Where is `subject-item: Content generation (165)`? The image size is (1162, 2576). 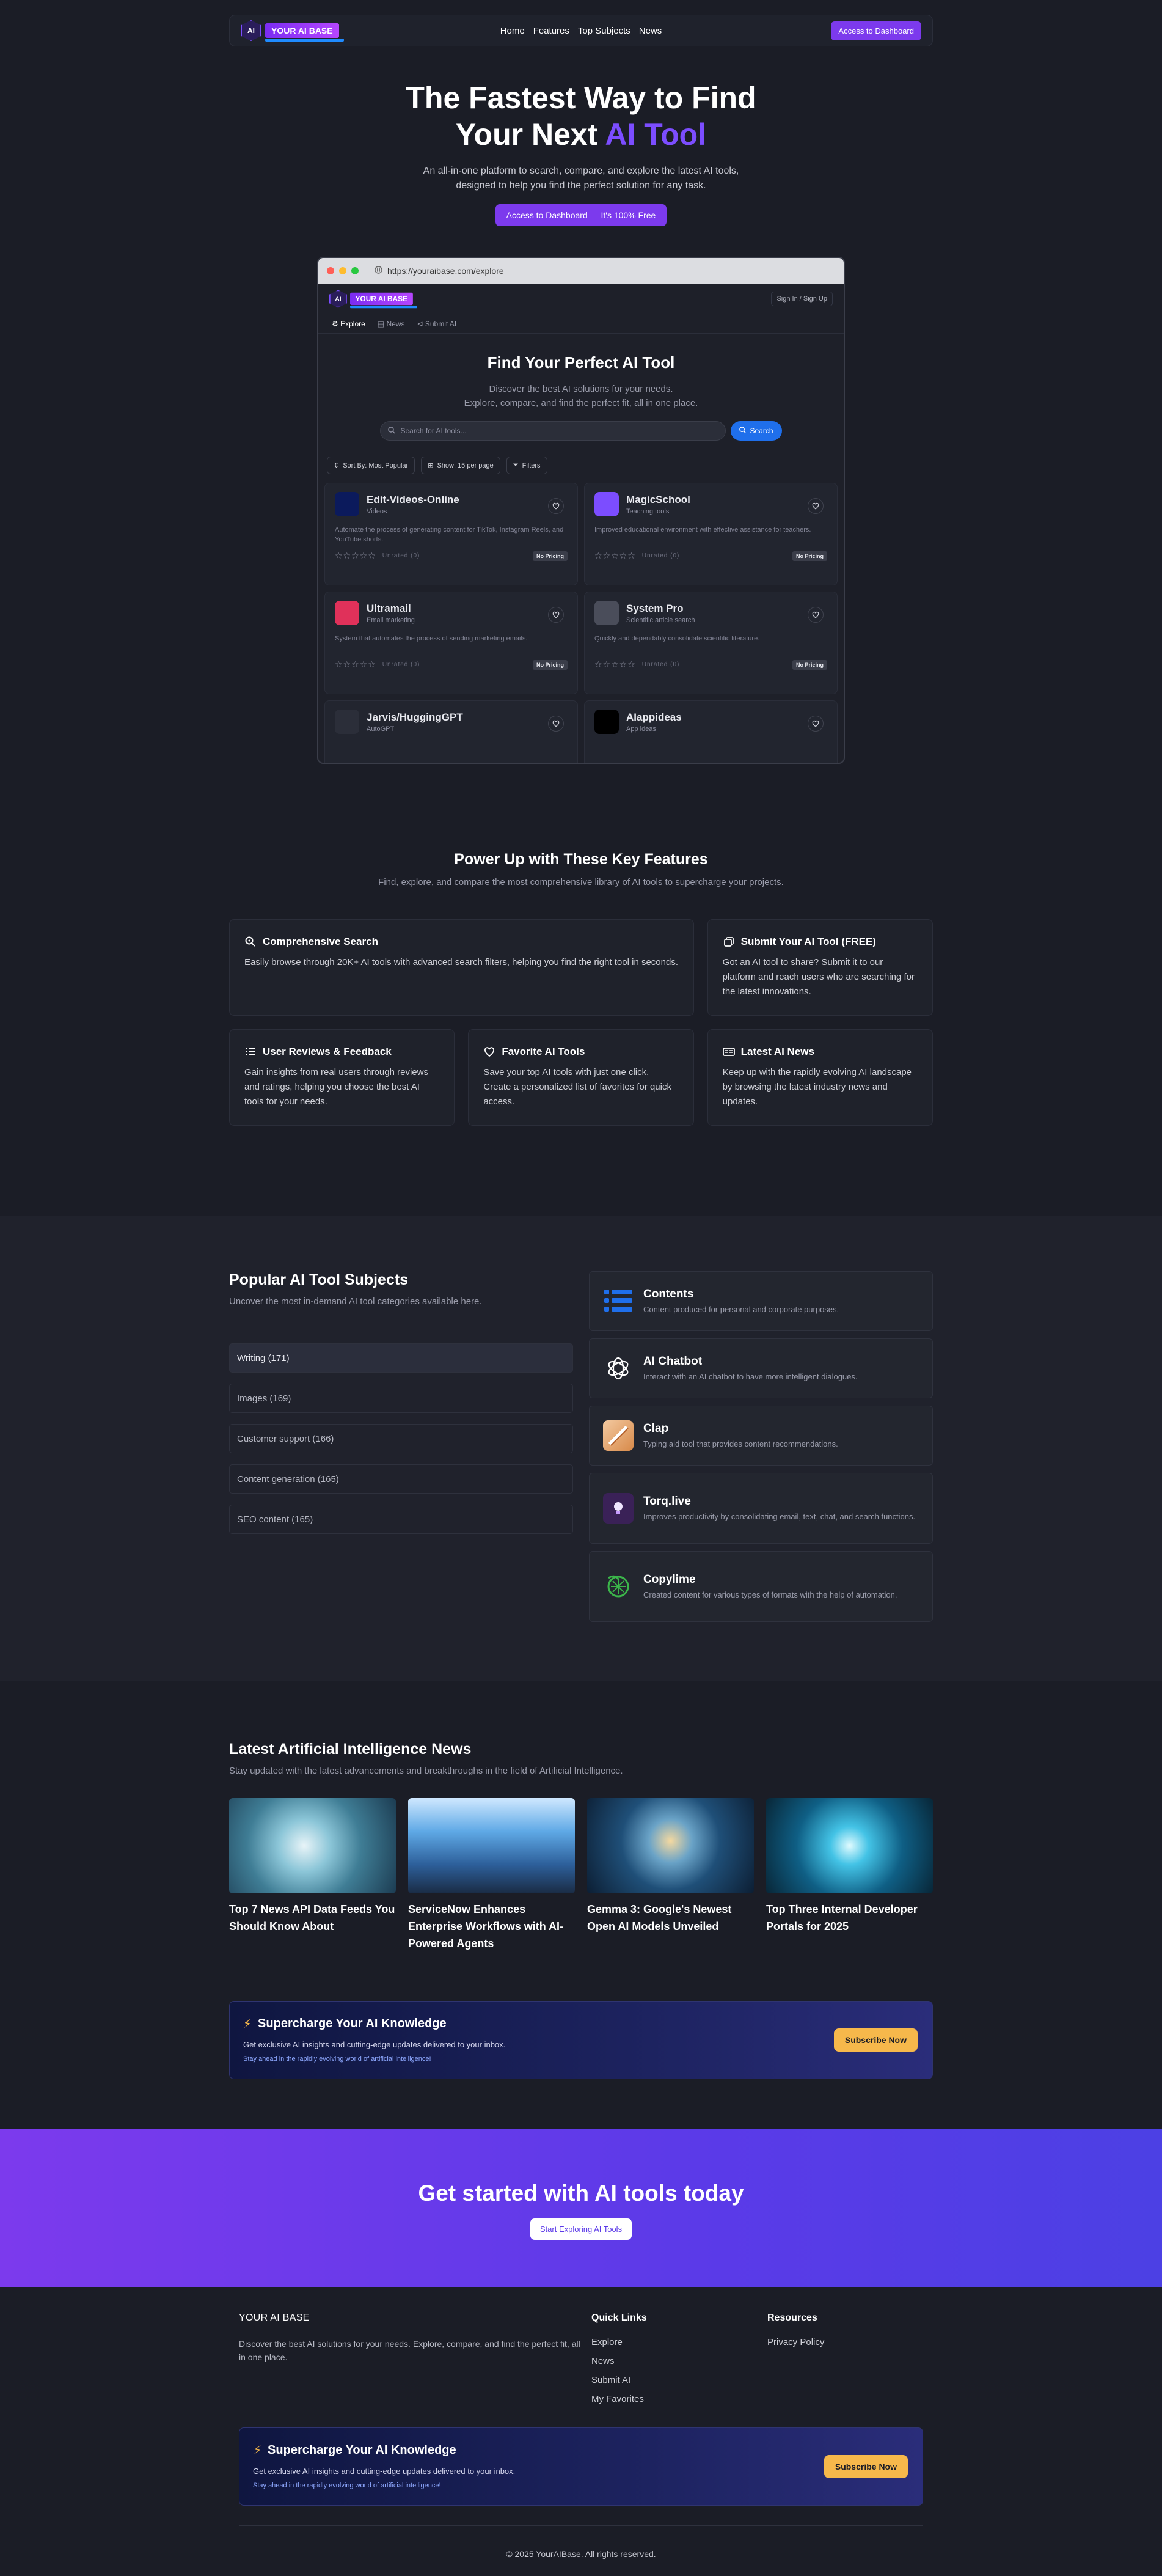
subject-item: Content generation (165) is located at coordinates (401, 1479).